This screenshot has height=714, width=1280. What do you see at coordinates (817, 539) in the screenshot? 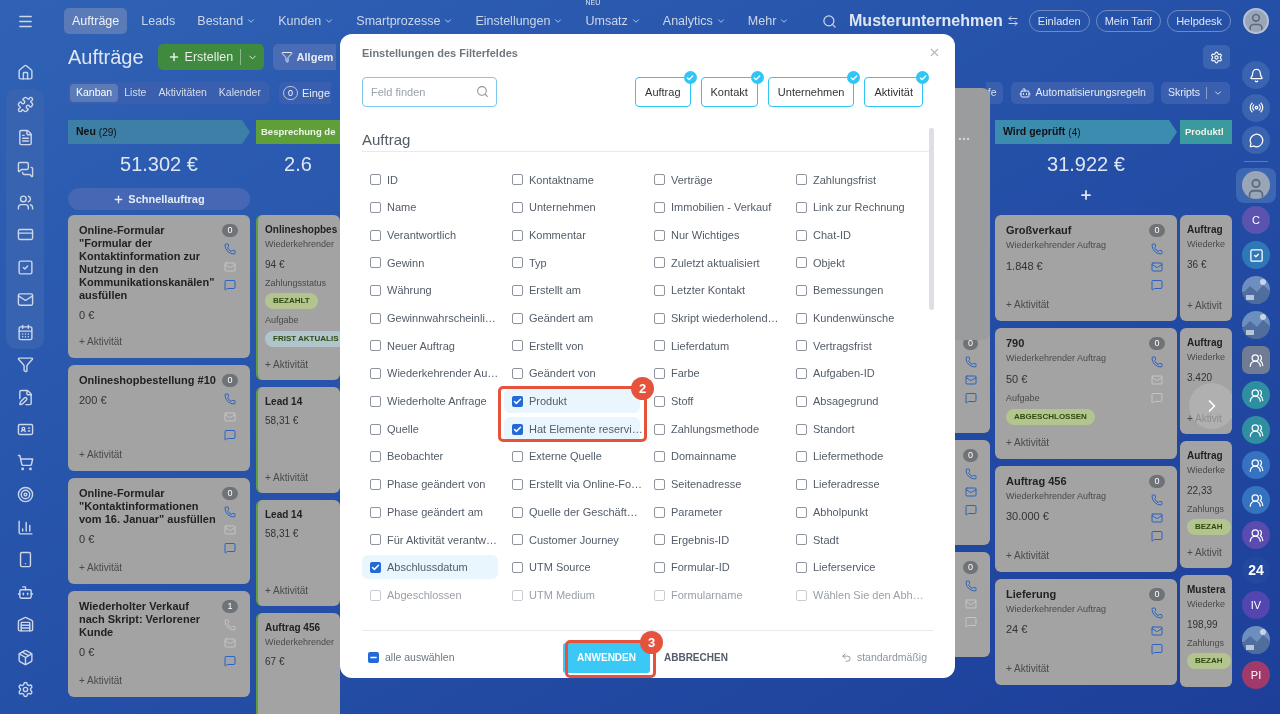
I see `field-option: Stadt` at bounding box center [817, 539].